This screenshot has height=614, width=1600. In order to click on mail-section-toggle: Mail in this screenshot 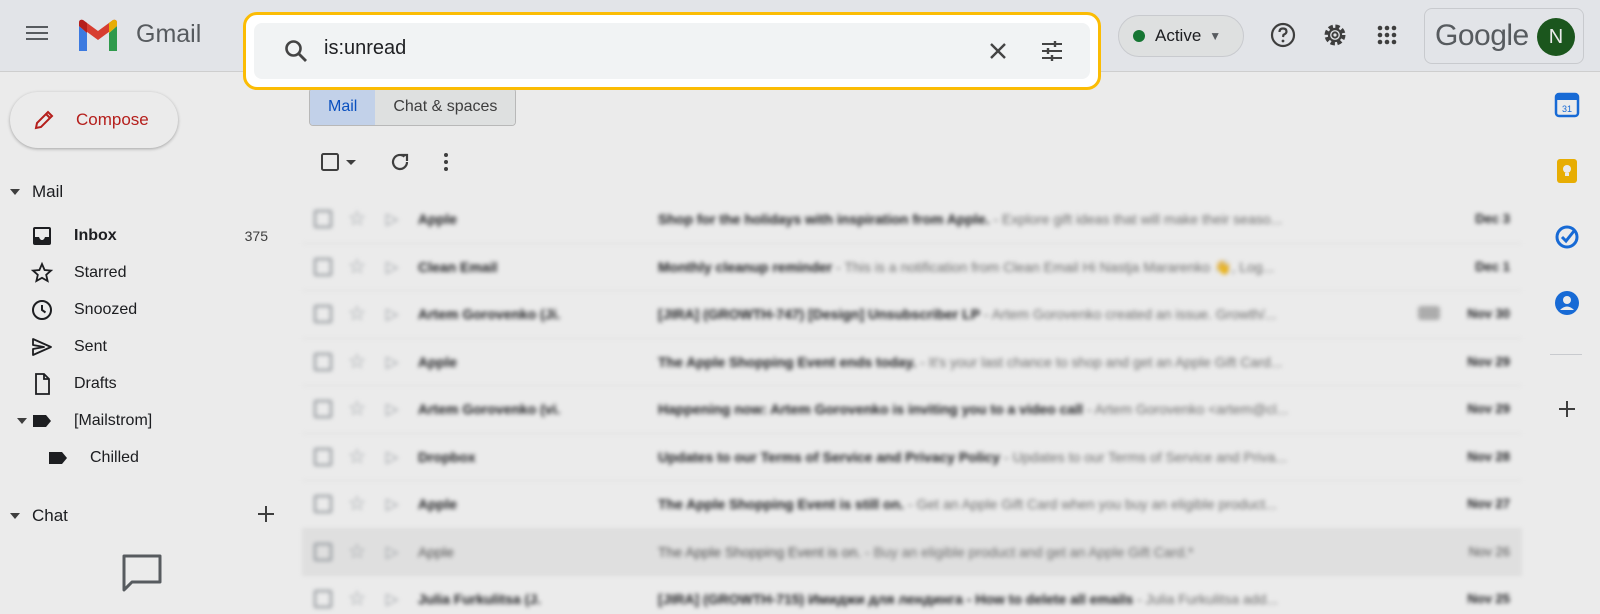, I will do `click(36, 192)`.